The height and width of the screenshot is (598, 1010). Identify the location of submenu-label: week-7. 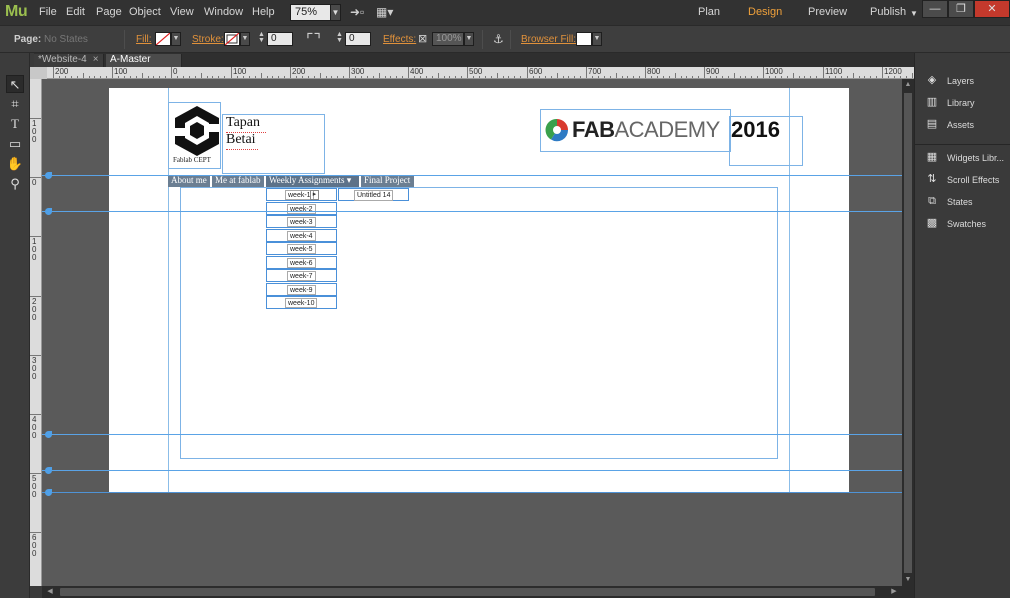
(301, 276).